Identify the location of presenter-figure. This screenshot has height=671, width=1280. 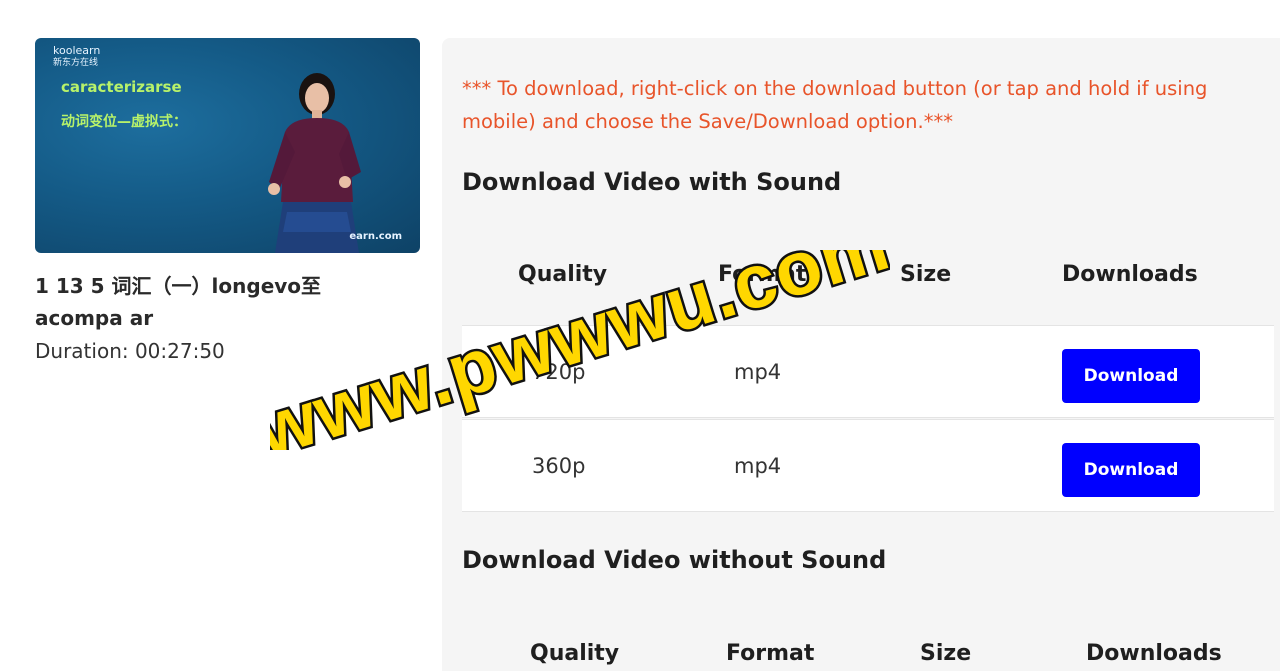
(314, 163).